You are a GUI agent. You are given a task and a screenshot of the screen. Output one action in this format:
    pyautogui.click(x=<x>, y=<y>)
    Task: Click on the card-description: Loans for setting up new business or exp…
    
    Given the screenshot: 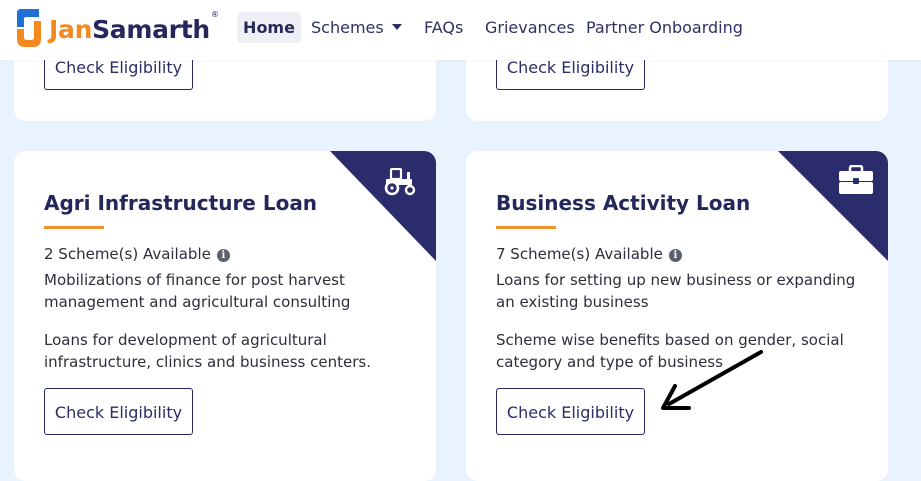 What is the action you would take?
    pyautogui.click(x=676, y=291)
    